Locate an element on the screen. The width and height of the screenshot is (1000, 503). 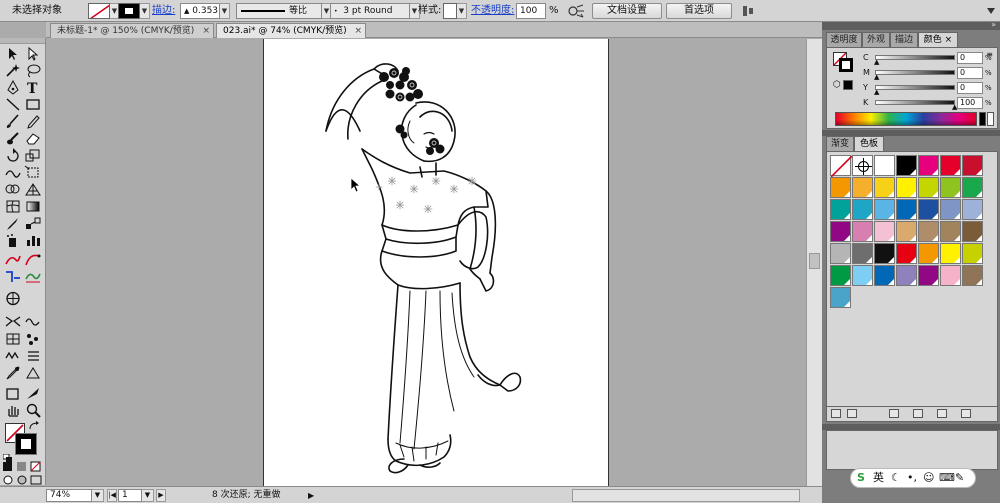
perspective-grid-tool-icon is located at coordinates (33, 189).